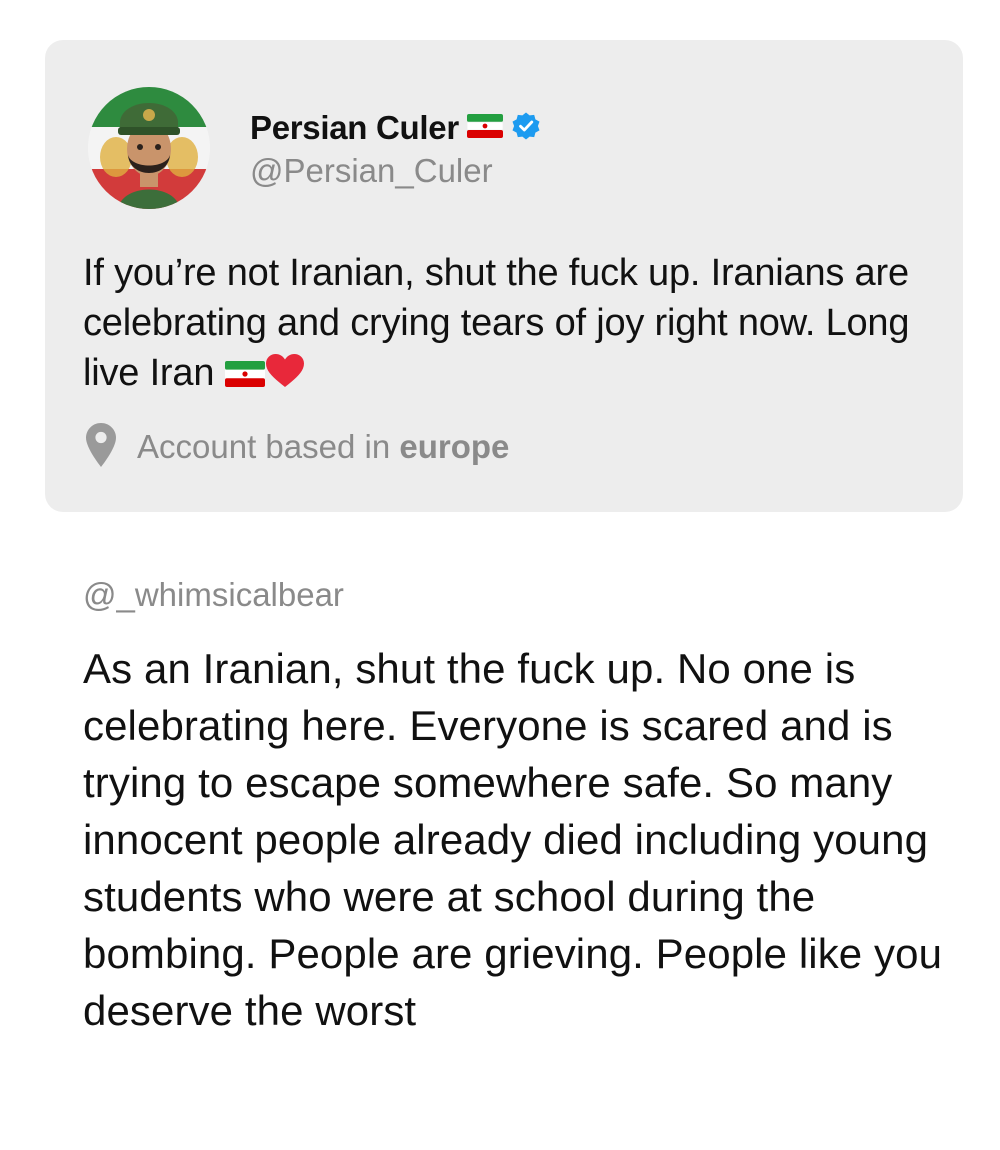 This screenshot has width=1000, height=1150. Describe the element at coordinates (285, 377) in the screenshot. I see `red-heart-icon` at that location.